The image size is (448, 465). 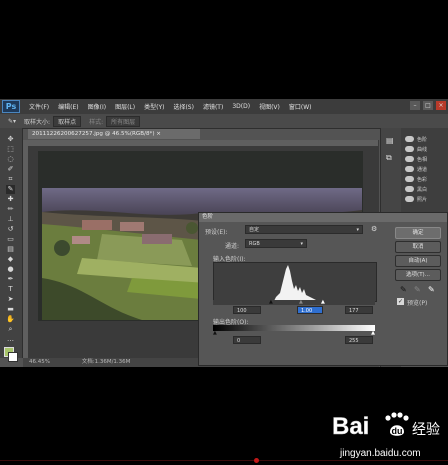 I want to click on input-white-field: 177, so click(x=359, y=310).